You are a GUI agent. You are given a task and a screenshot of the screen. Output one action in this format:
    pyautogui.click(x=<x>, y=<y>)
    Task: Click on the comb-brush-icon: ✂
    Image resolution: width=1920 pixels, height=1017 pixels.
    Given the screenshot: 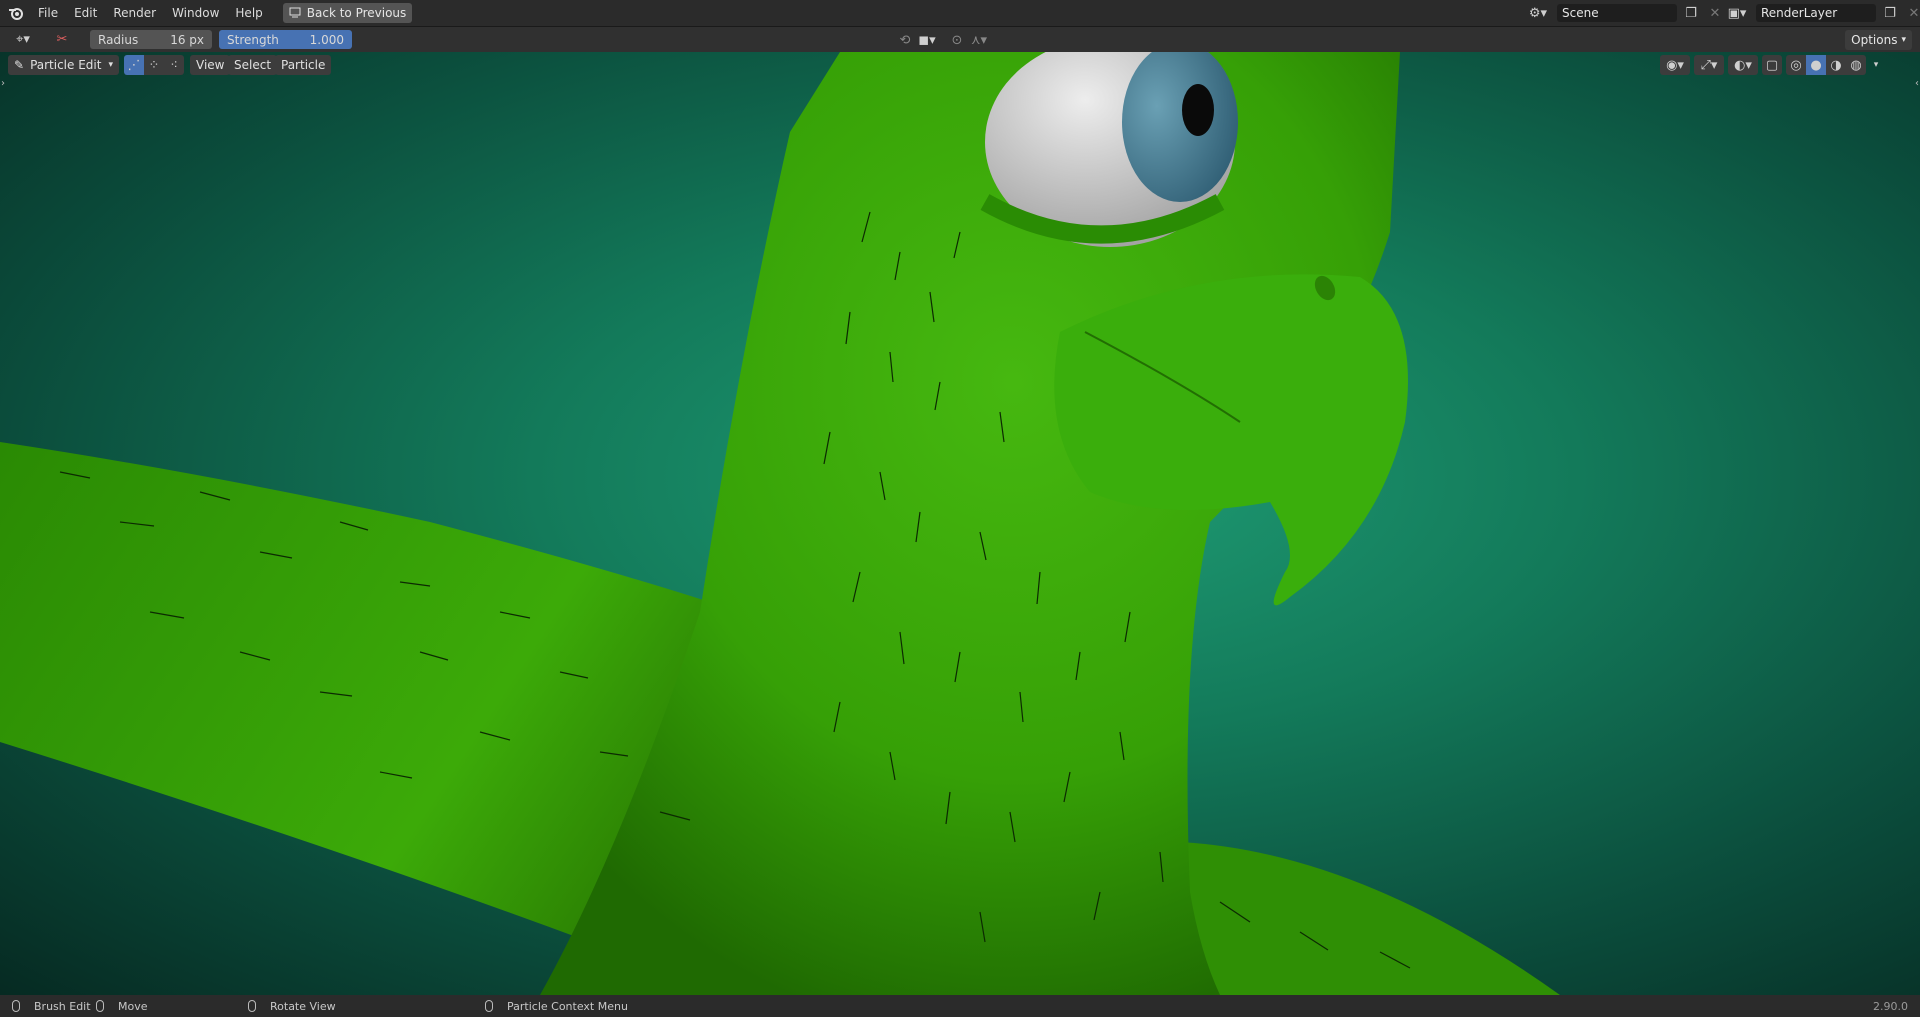 What is the action you would take?
    pyautogui.click(x=62, y=40)
    